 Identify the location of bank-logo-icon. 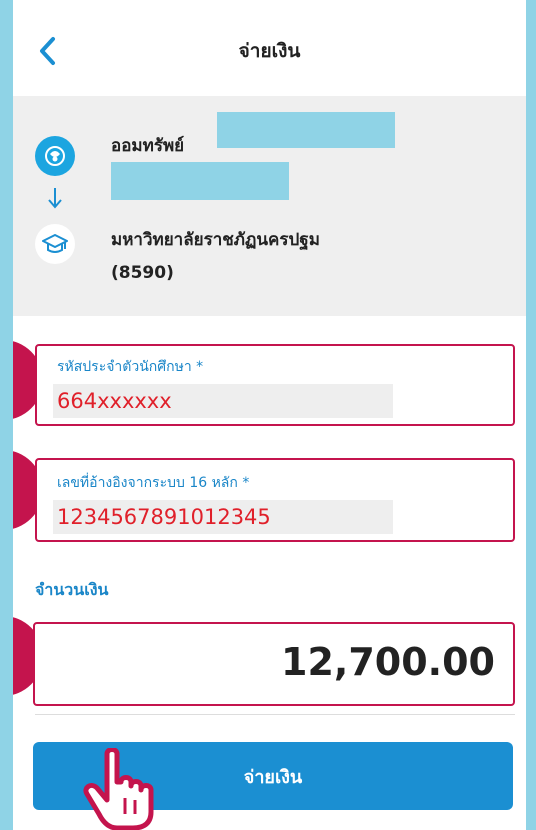
(55, 156).